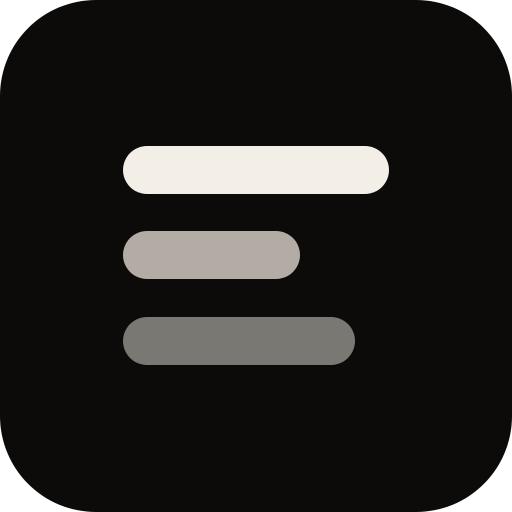 This screenshot has height=512, width=512. Describe the element at coordinates (256, 170) in the screenshot. I see `menu-line-top-icon` at that location.